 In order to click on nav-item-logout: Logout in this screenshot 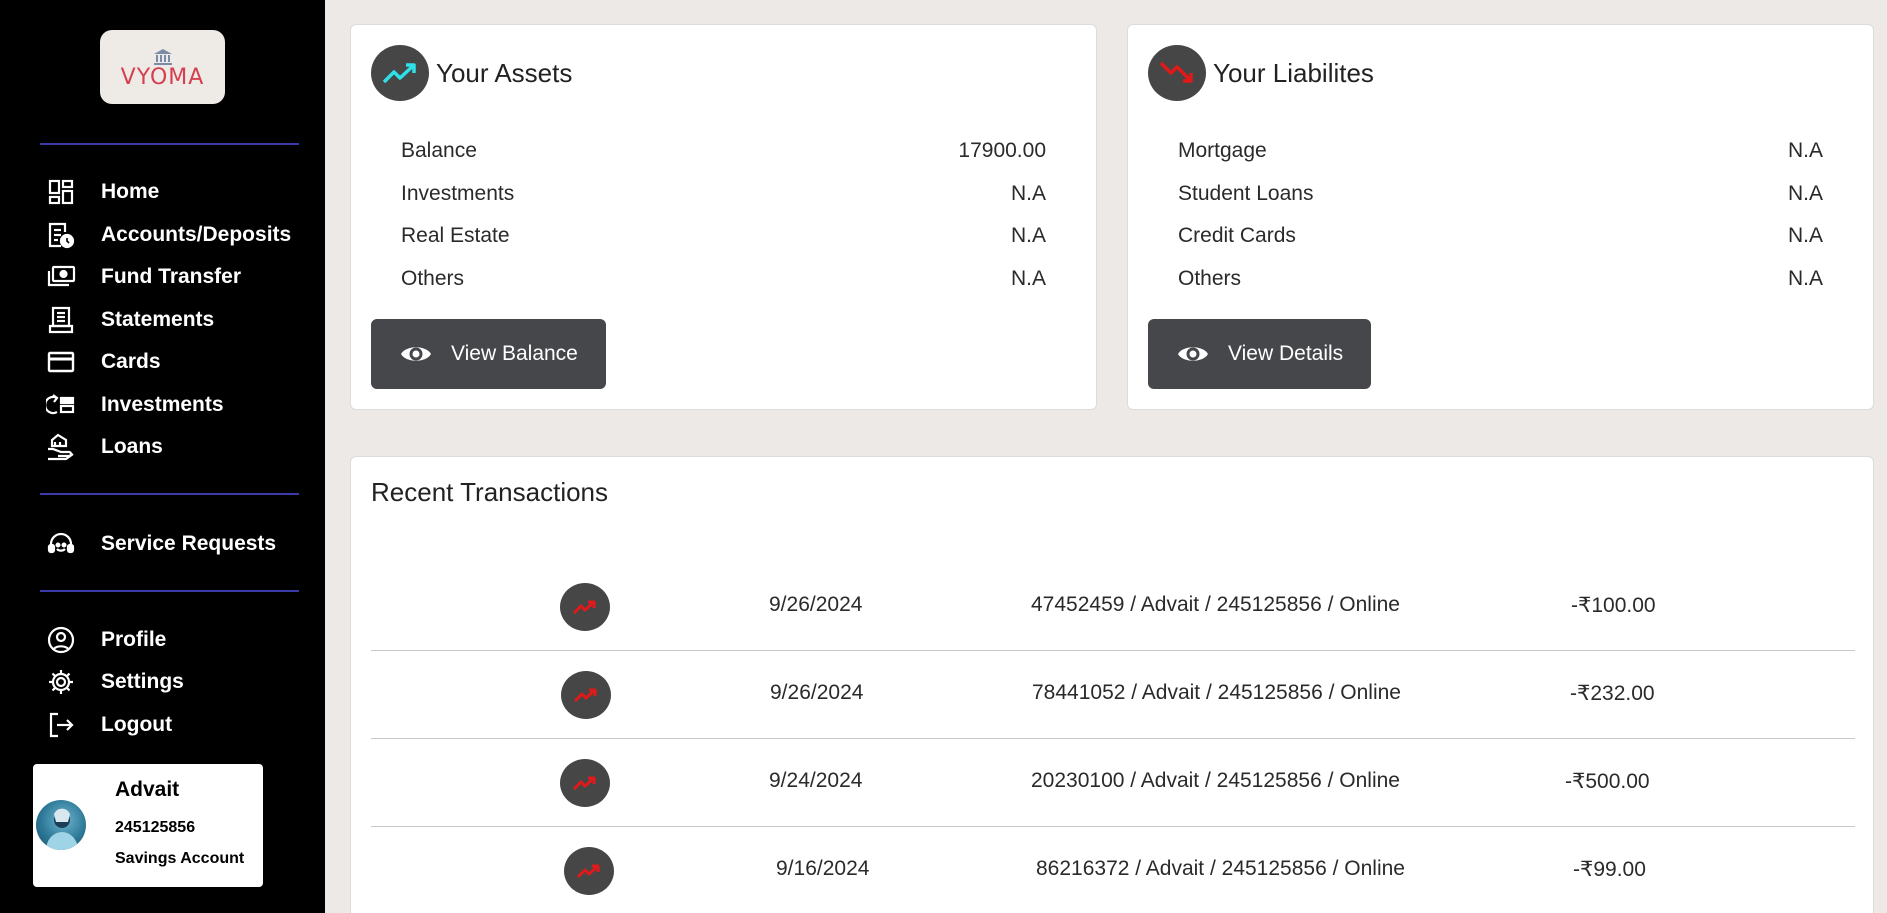, I will do `click(181, 725)`.